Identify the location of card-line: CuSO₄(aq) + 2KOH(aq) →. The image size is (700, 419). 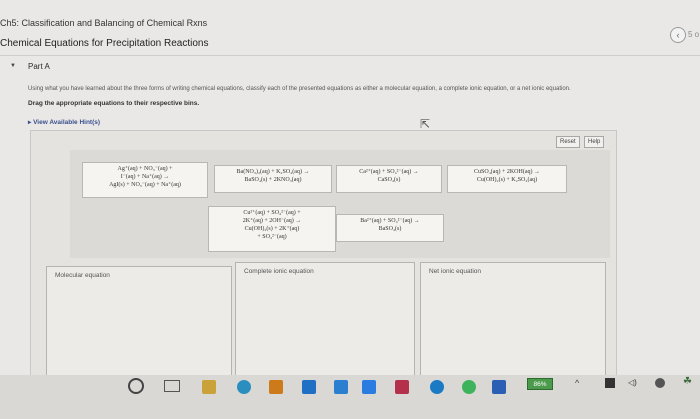
(507, 172).